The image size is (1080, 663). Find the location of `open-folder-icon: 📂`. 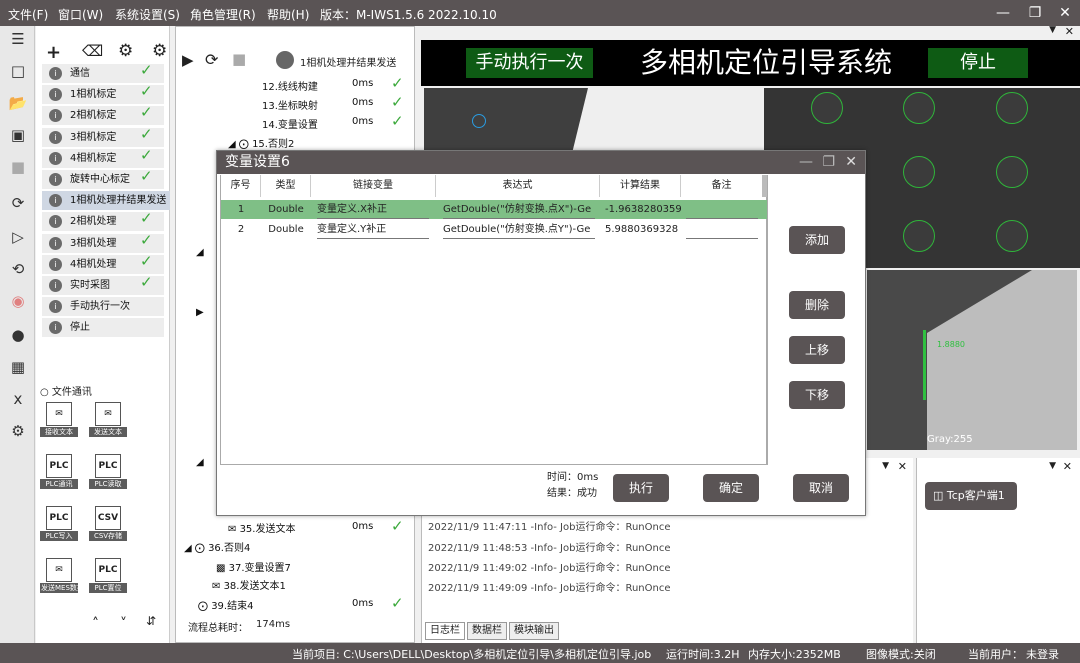

open-folder-icon: 📂 is located at coordinates (18, 103).